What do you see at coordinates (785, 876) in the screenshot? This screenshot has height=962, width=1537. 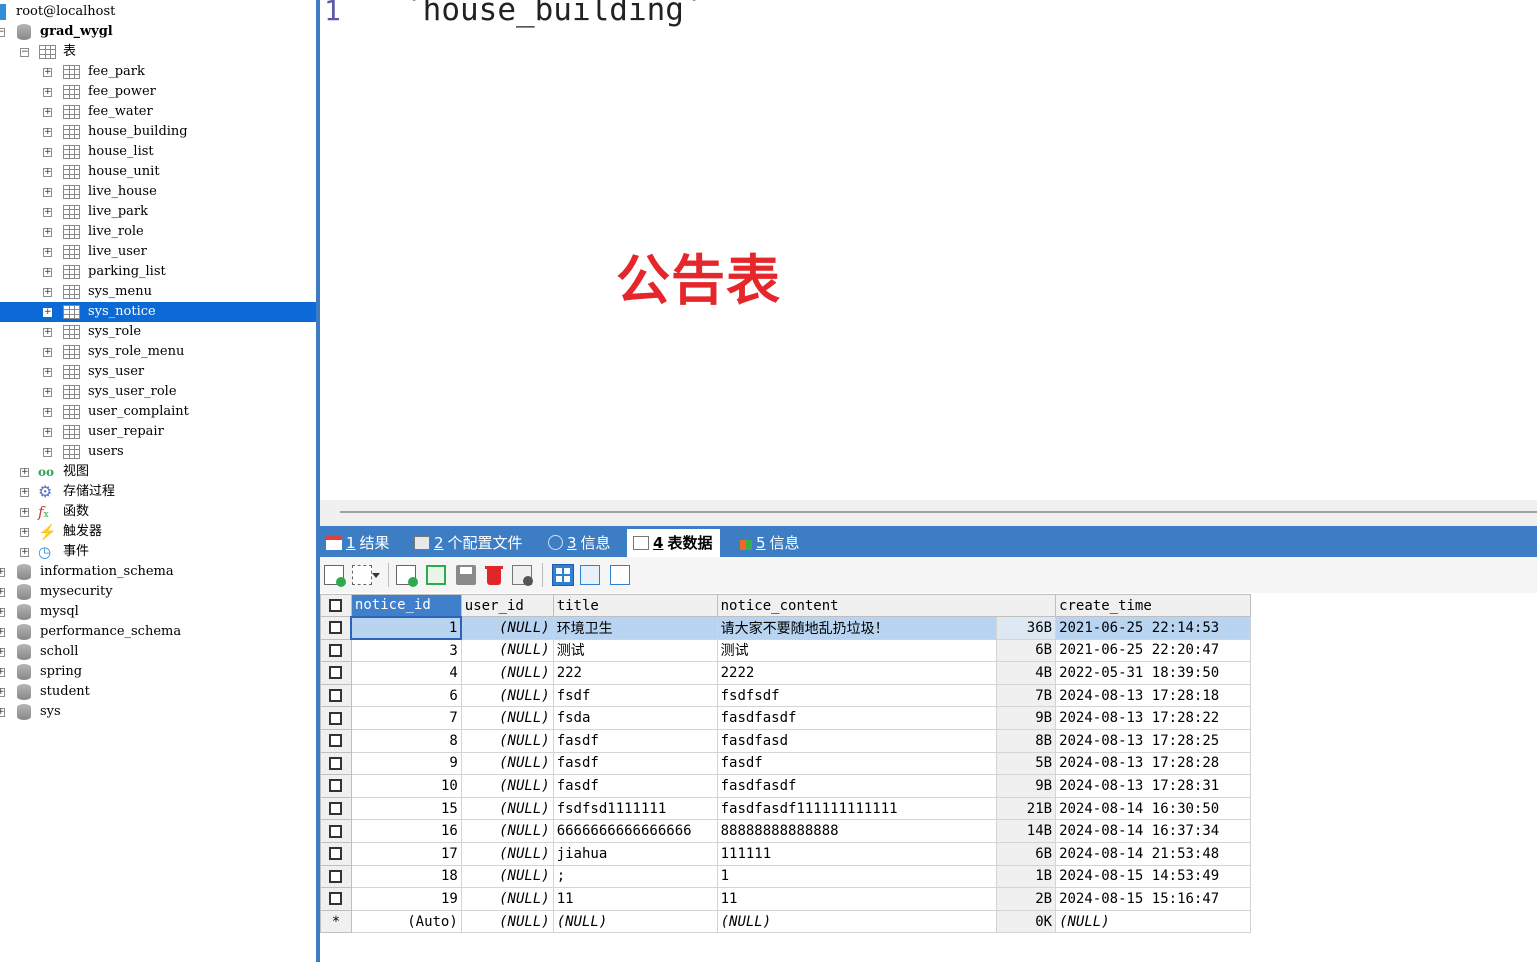 I see `table-row: 18 (NULL); 1 1B 2024-08-15 14:53:49` at bounding box center [785, 876].